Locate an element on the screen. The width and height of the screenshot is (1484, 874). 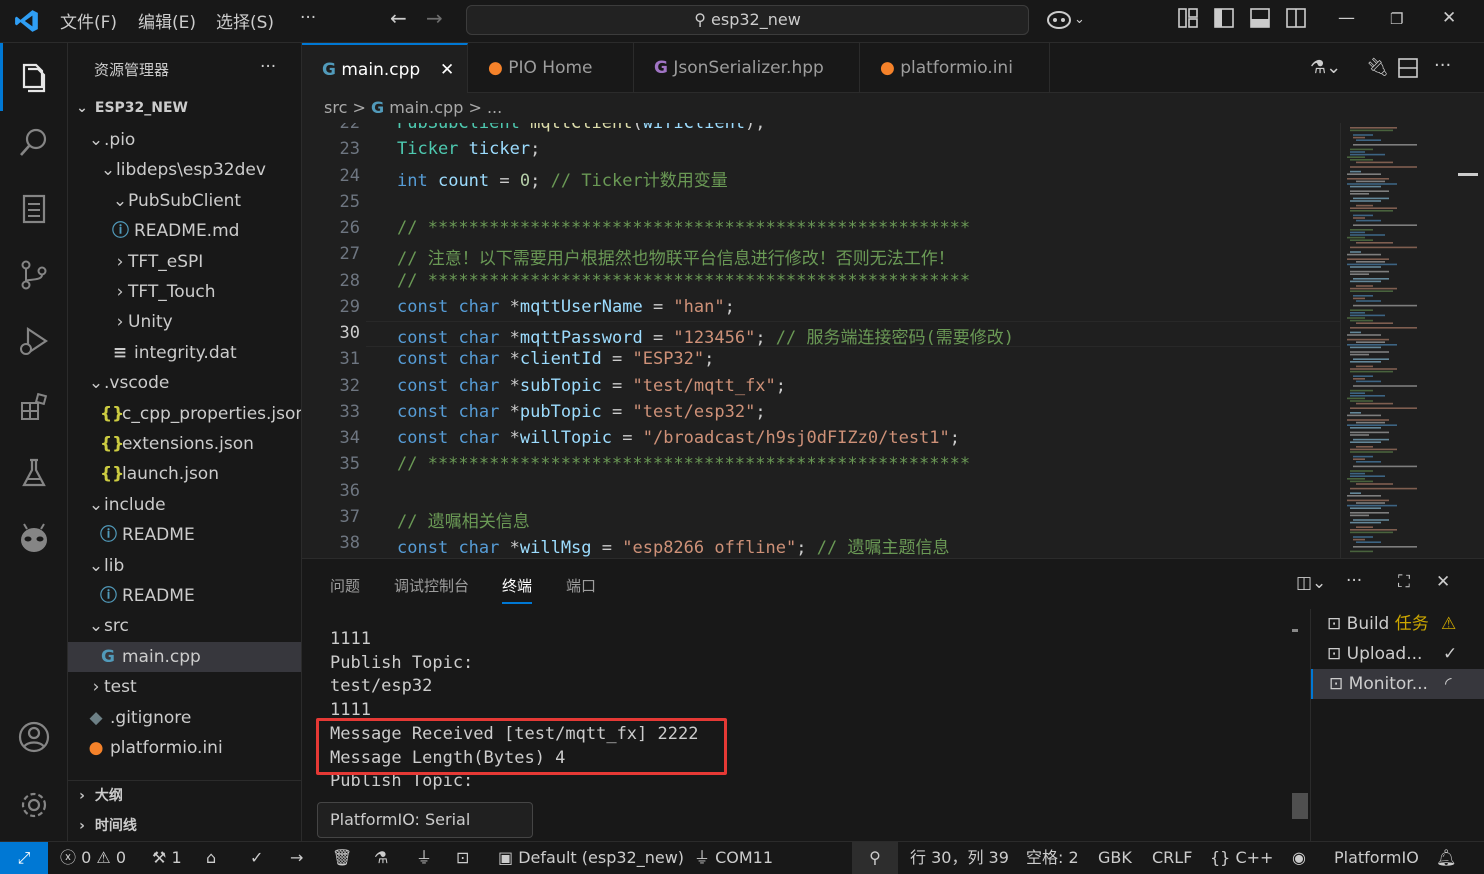
minimap-scroll-thumb is located at coordinates (1468, 174).